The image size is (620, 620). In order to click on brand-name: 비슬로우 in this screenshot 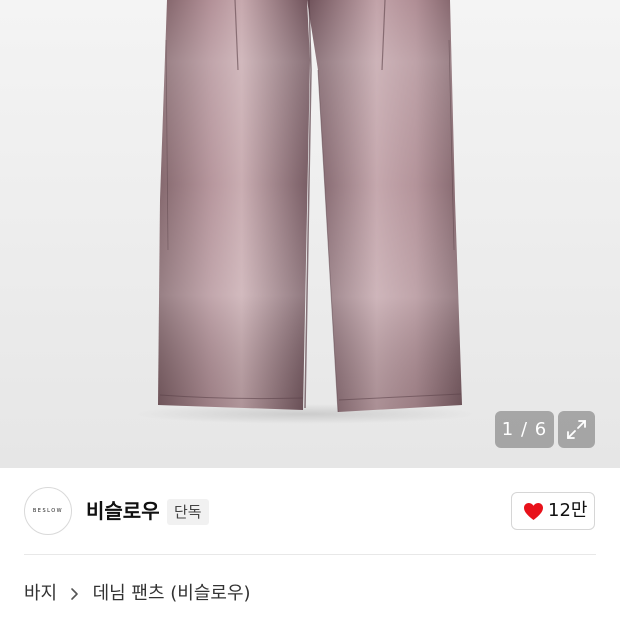, I will do `click(123, 511)`.